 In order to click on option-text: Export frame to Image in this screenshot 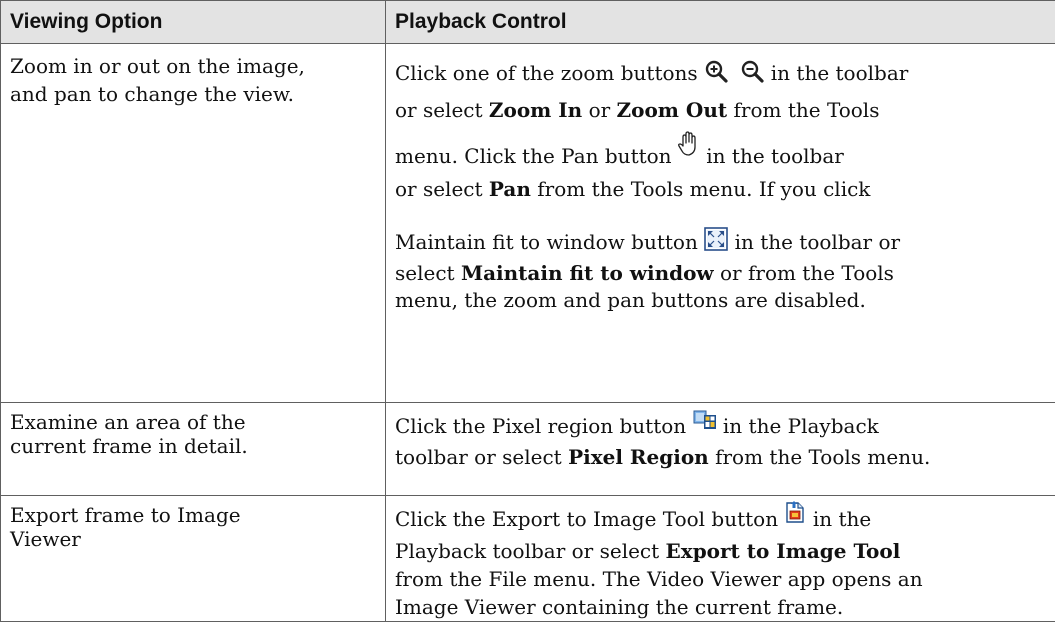, I will do `click(194, 515)`.